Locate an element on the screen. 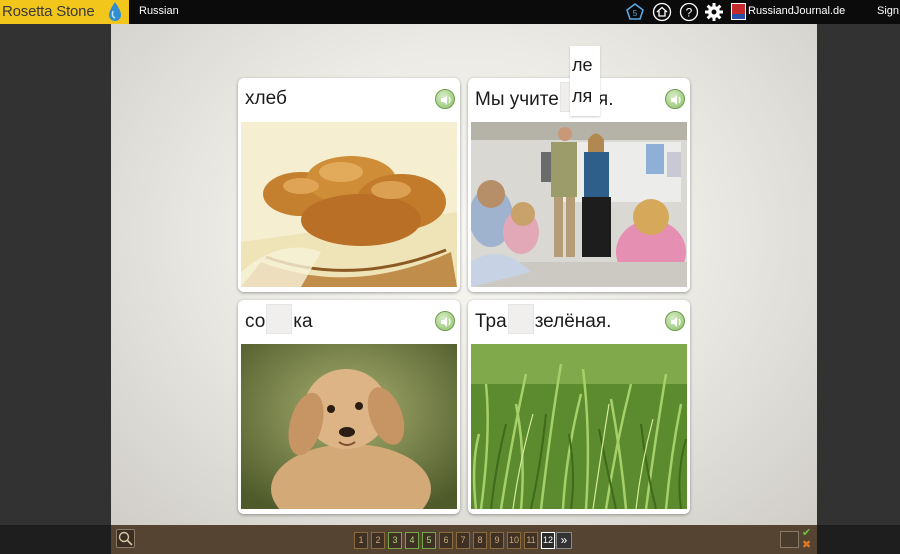 The height and width of the screenshot is (554, 900). svg-text: 5 is located at coordinates (635, 13).